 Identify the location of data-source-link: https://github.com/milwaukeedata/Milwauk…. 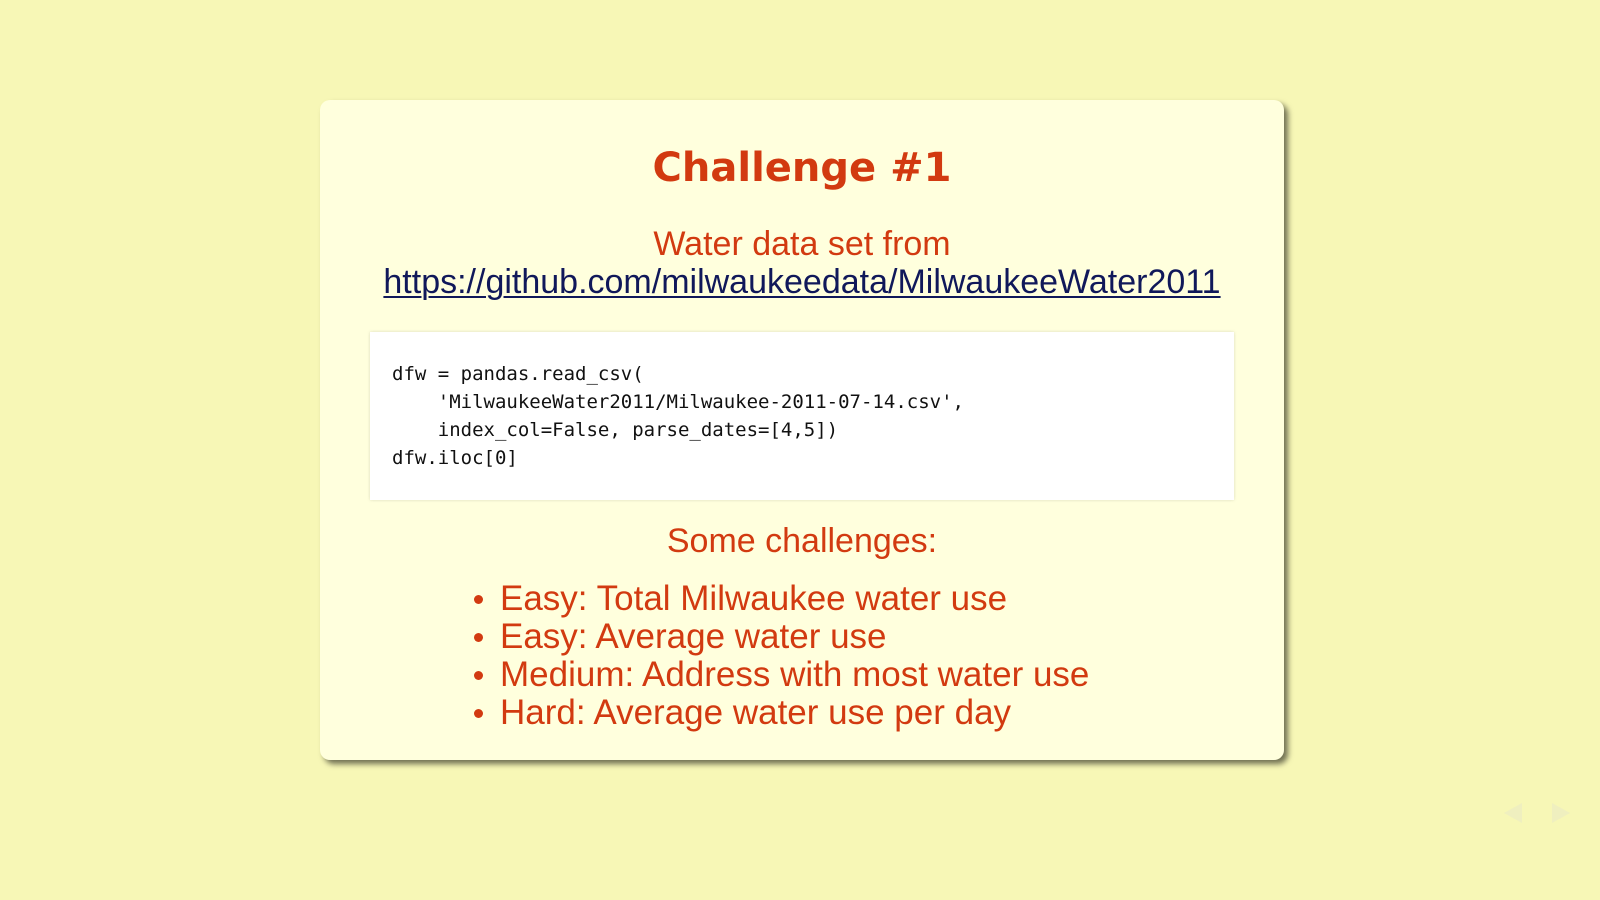
(801, 282).